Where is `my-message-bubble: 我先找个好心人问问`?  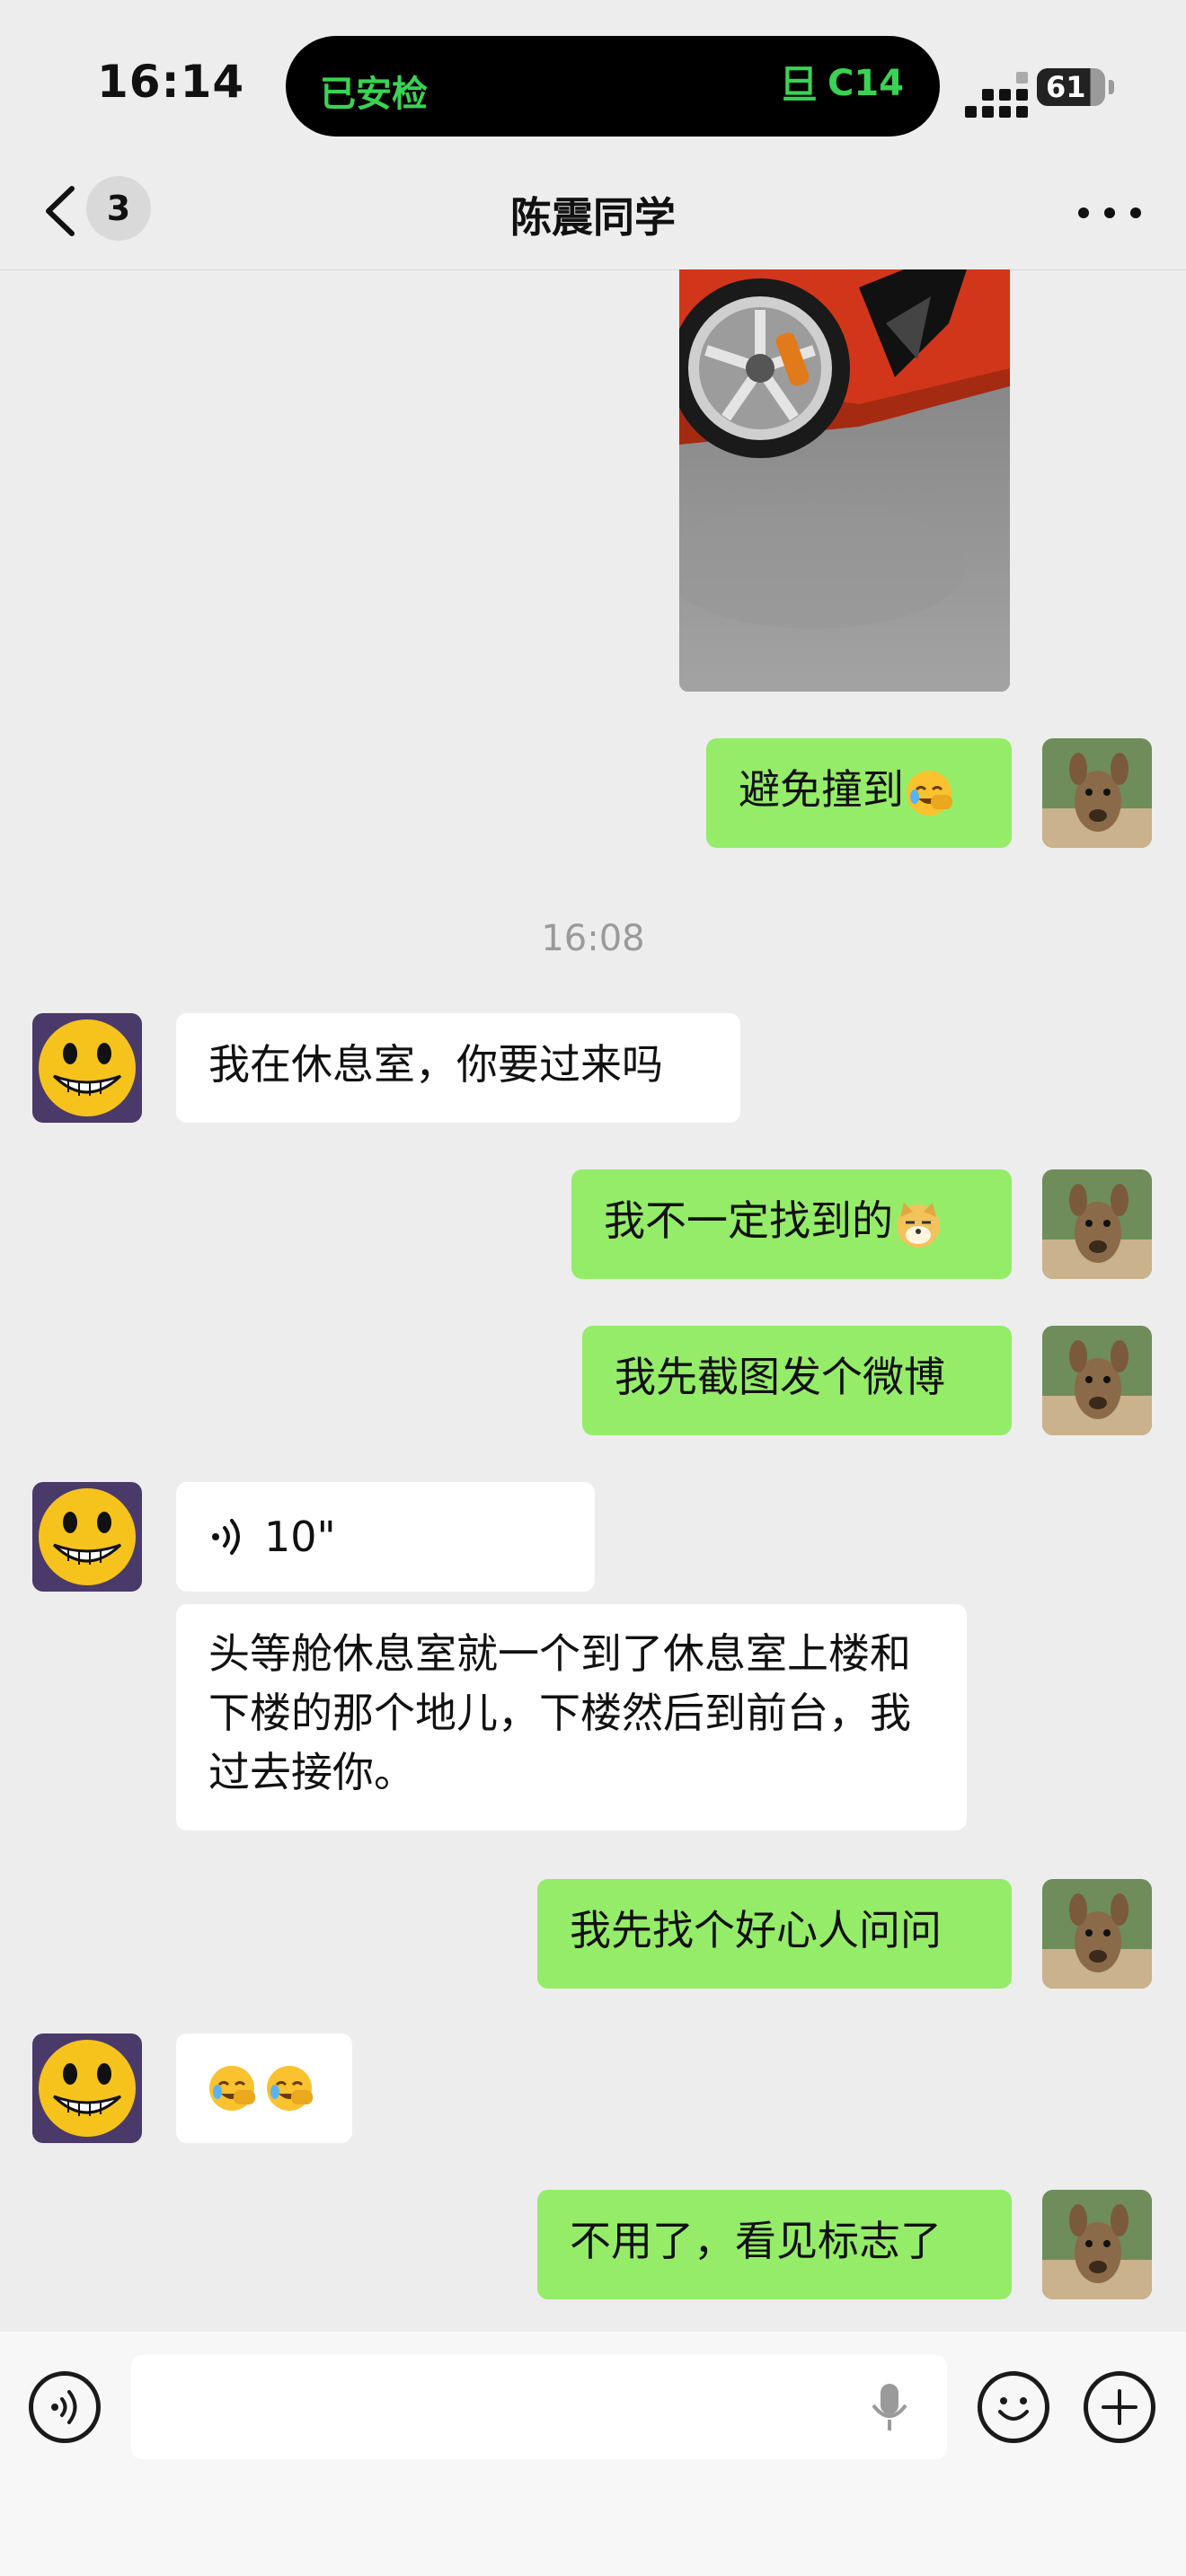 my-message-bubble: 我先找个好心人问问 is located at coordinates (774, 1934).